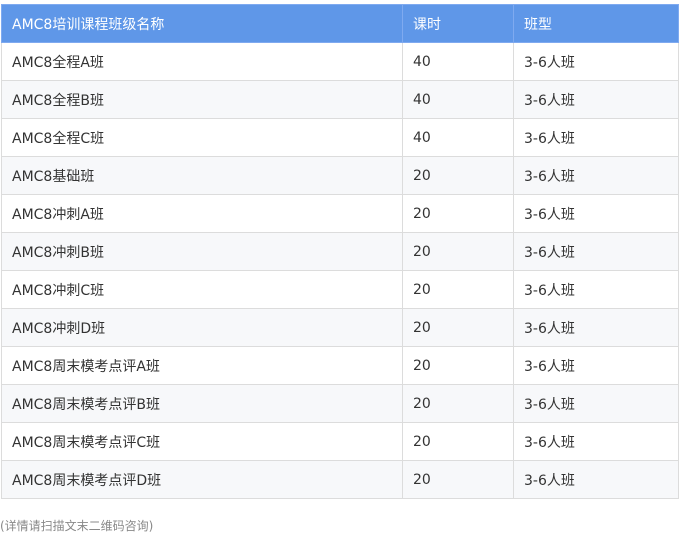 This screenshot has height=542, width=681. Describe the element at coordinates (202, 441) in the screenshot. I see `cell-course-name: AMC8周末模考点评C班` at that location.